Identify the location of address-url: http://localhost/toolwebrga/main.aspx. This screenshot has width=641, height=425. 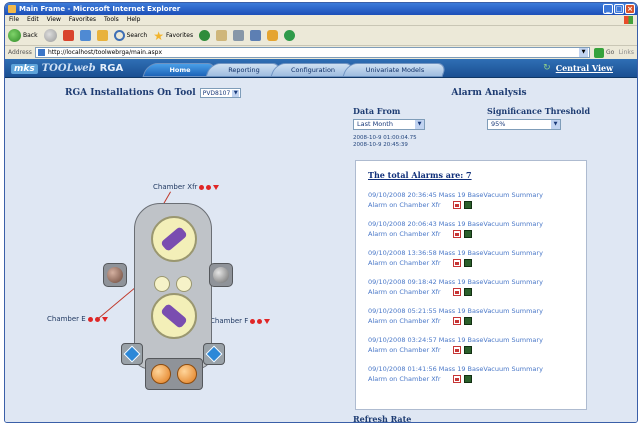
(105, 52).